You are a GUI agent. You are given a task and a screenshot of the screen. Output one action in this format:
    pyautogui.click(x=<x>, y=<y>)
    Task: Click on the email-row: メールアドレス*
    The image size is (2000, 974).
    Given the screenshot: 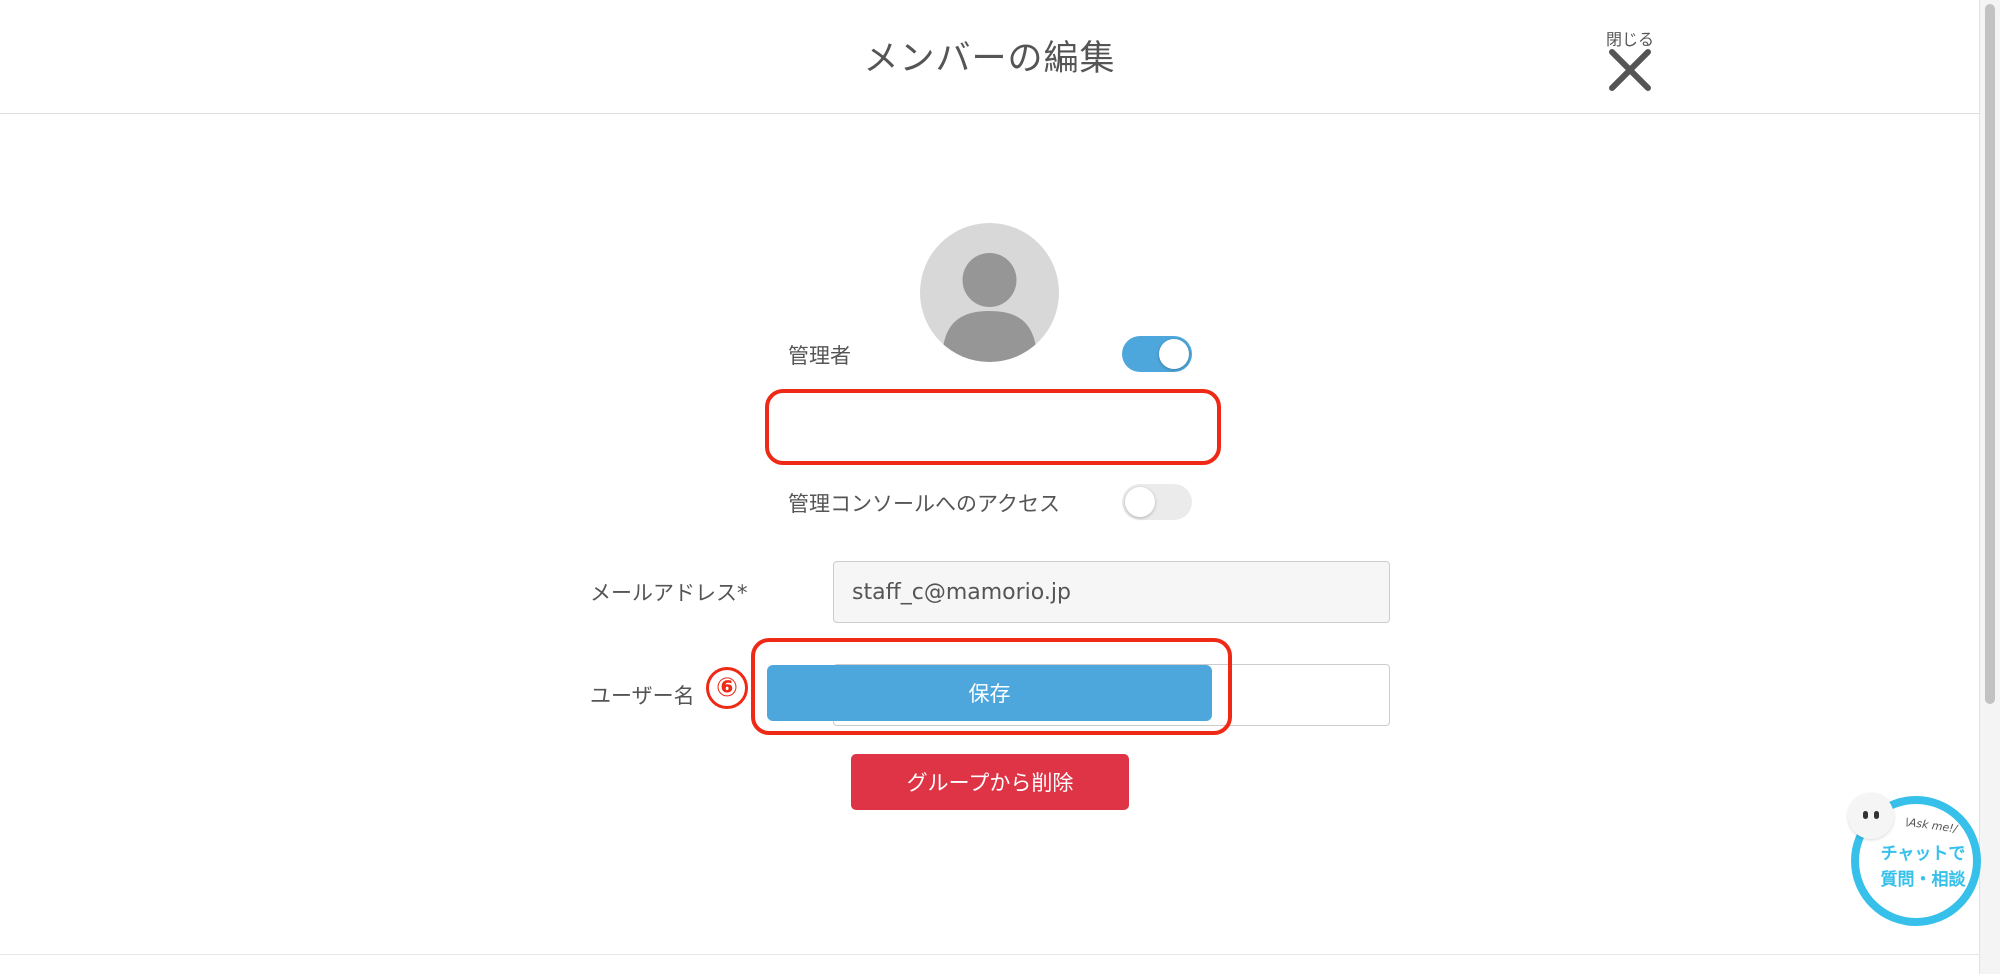 What is the action you would take?
    pyautogui.click(x=990, y=592)
    